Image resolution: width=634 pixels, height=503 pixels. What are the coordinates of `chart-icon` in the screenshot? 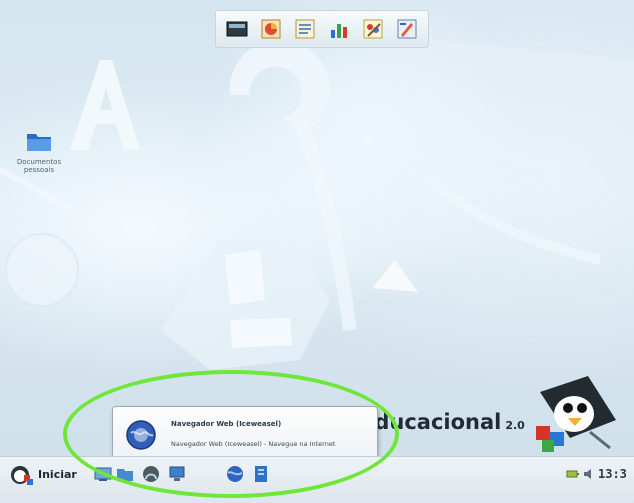 It's located at (339, 31).